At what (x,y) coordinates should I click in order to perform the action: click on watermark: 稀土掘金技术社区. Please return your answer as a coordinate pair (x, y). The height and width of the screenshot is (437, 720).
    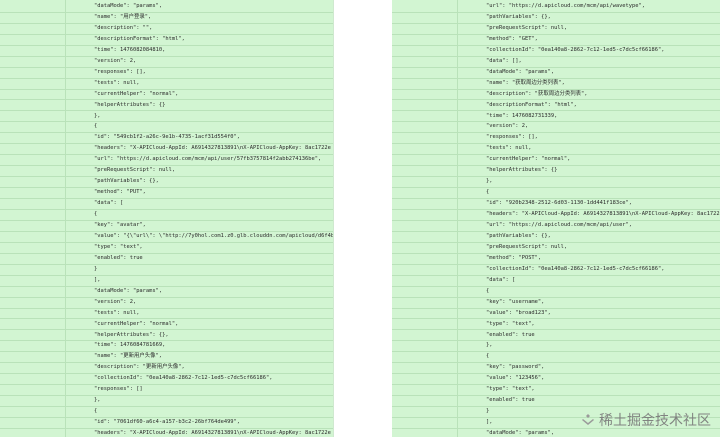
    Looking at the image, I should click on (646, 420).